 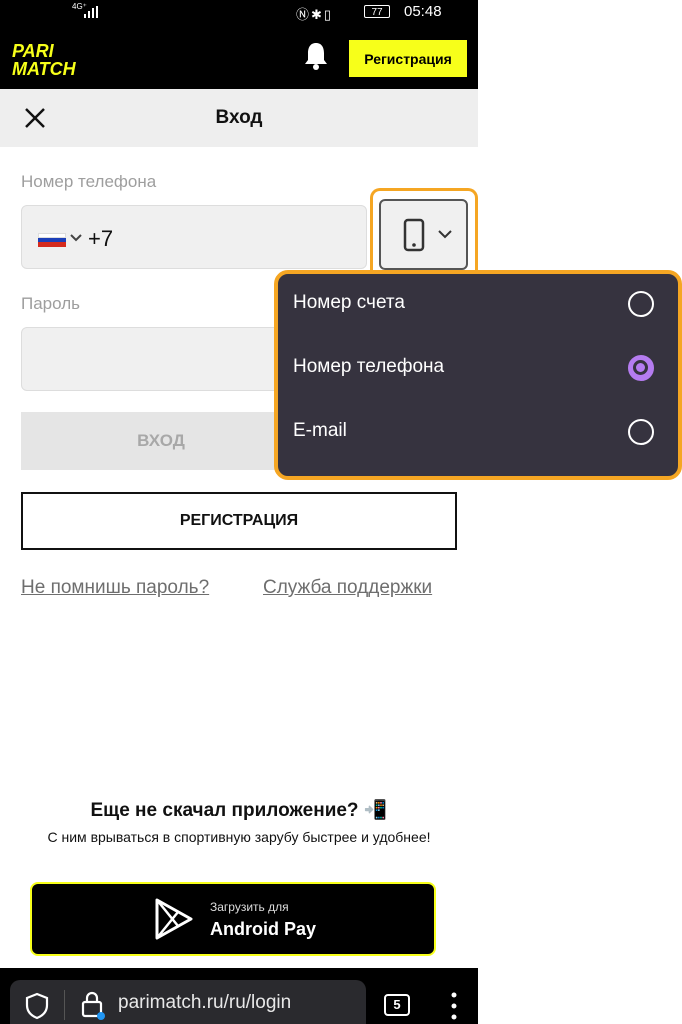 What do you see at coordinates (454, 1006) in the screenshot?
I see `more-menu-icon` at bounding box center [454, 1006].